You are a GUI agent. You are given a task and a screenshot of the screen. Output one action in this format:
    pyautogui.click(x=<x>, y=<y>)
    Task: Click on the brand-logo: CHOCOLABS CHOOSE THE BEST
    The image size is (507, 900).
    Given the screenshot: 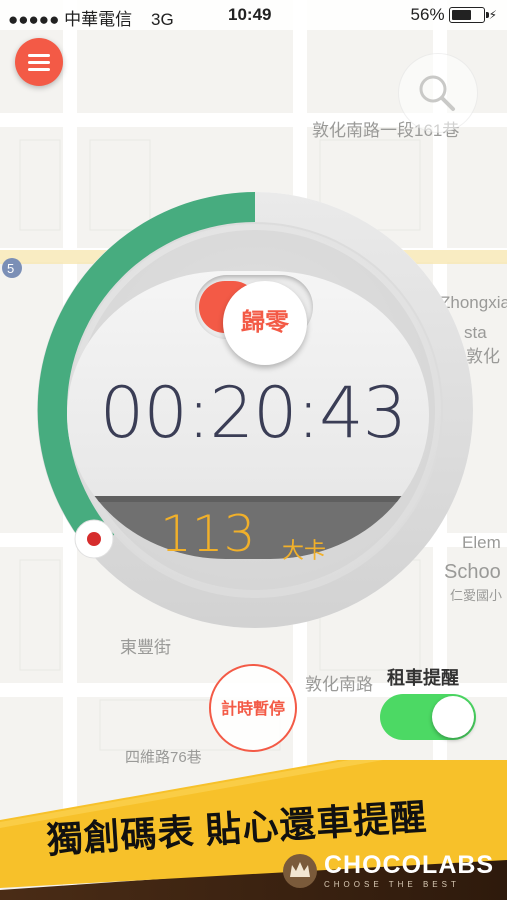 What is the action you would take?
    pyautogui.click(x=388, y=871)
    